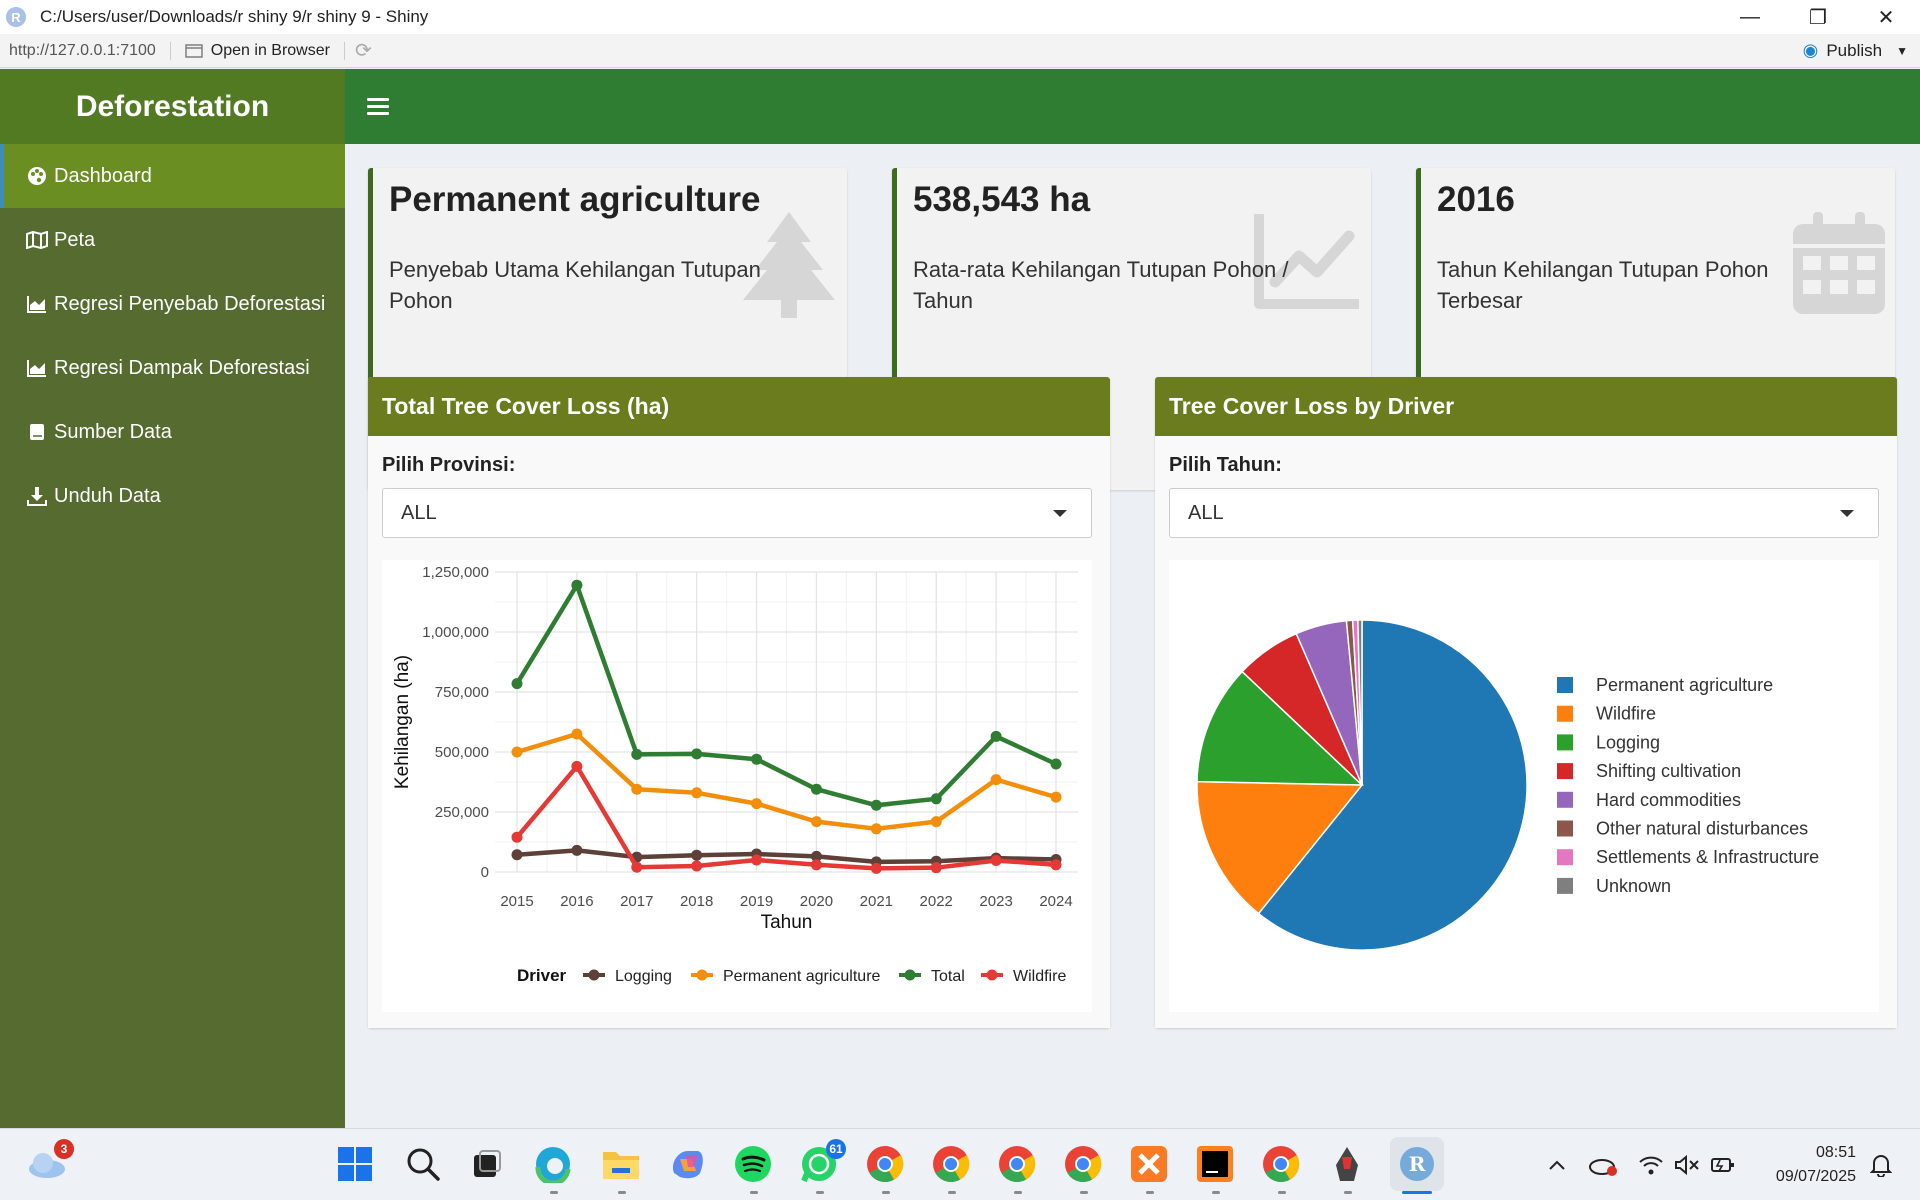 The width and height of the screenshot is (1920, 1200). What do you see at coordinates (402, 722) in the screenshot?
I see `y-axis-label: Kehilangan (ha)` at bounding box center [402, 722].